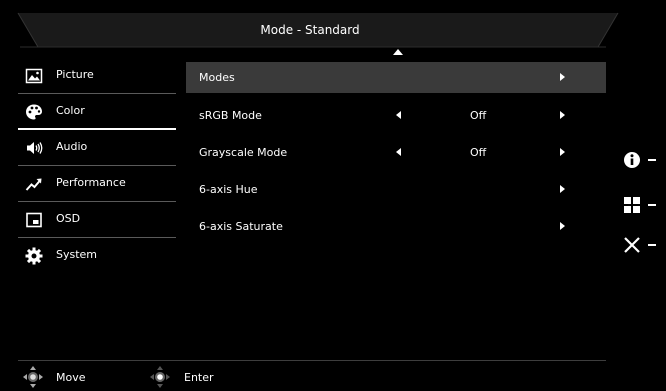 The image size is (666, 391). What do you see at coordinates (160, 377) in the screenshot?
I see `dpad-enter-icon` at bounding box center [160, 377].